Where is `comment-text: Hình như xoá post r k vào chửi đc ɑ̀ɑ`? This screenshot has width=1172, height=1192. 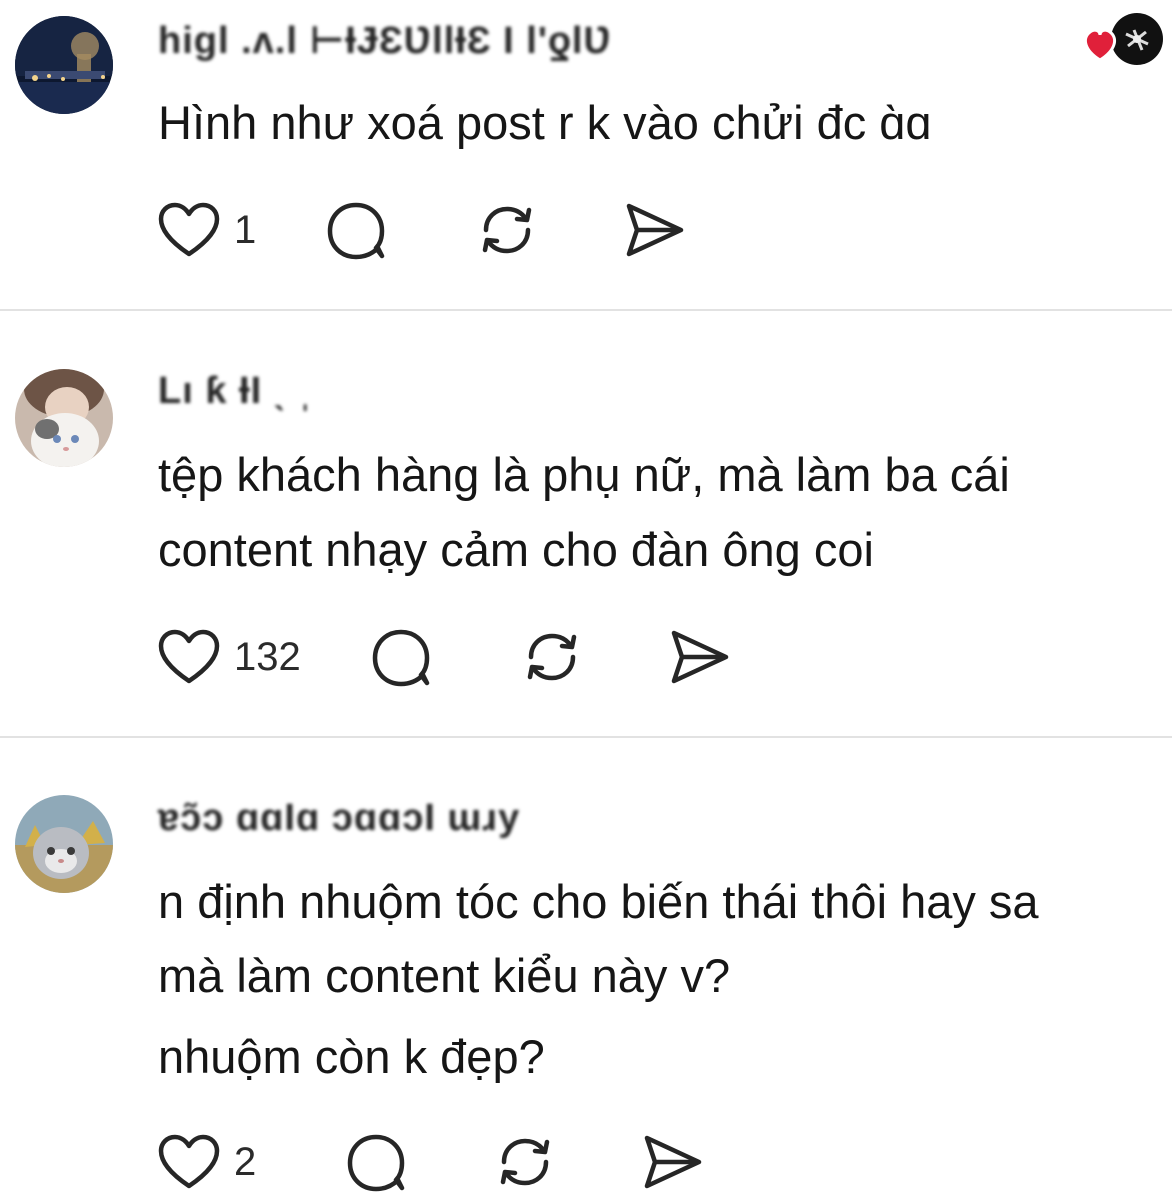 comment-text: Hình như xoá post r k vào chửi đc ɑ̀ɑ is located at coordinates (545, 122).